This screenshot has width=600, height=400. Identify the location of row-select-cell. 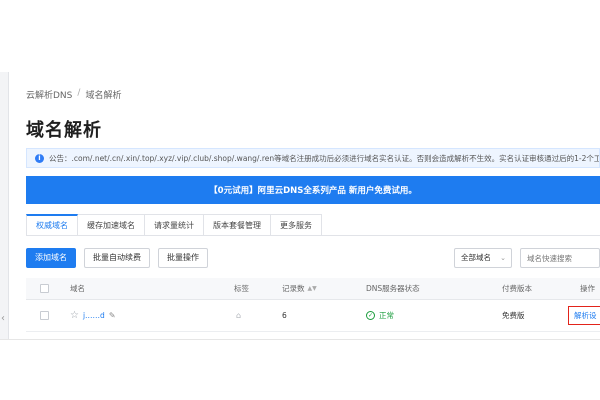
(44, 315).